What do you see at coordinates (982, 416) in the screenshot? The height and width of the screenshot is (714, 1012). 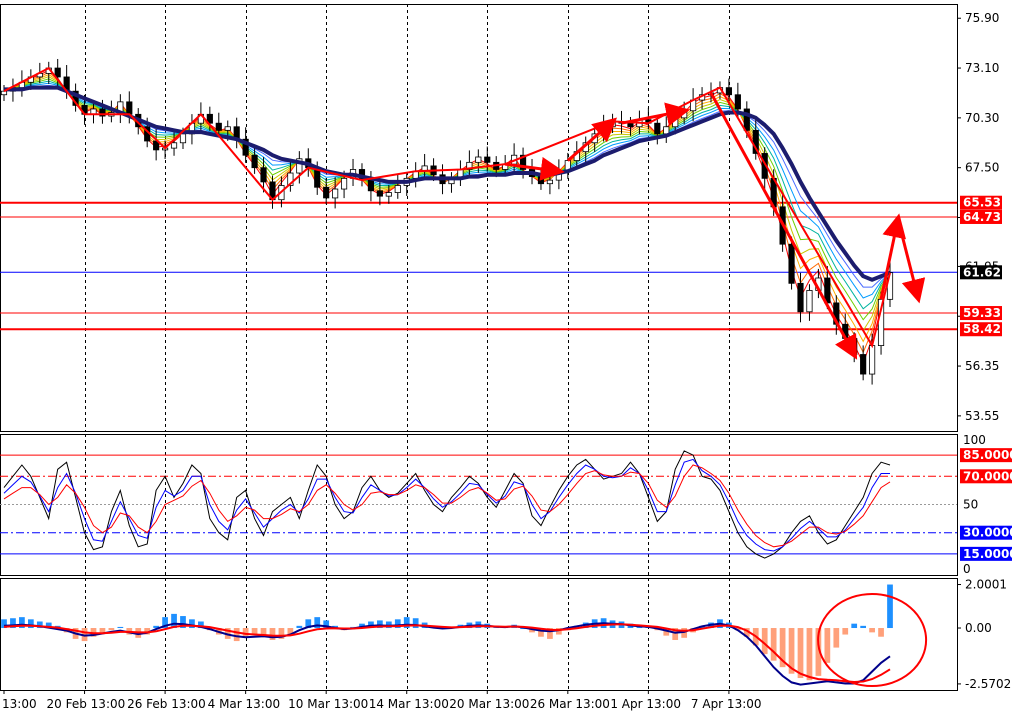 I see `price-y-tick-label: 53.55` at bounding box center [982, 416].